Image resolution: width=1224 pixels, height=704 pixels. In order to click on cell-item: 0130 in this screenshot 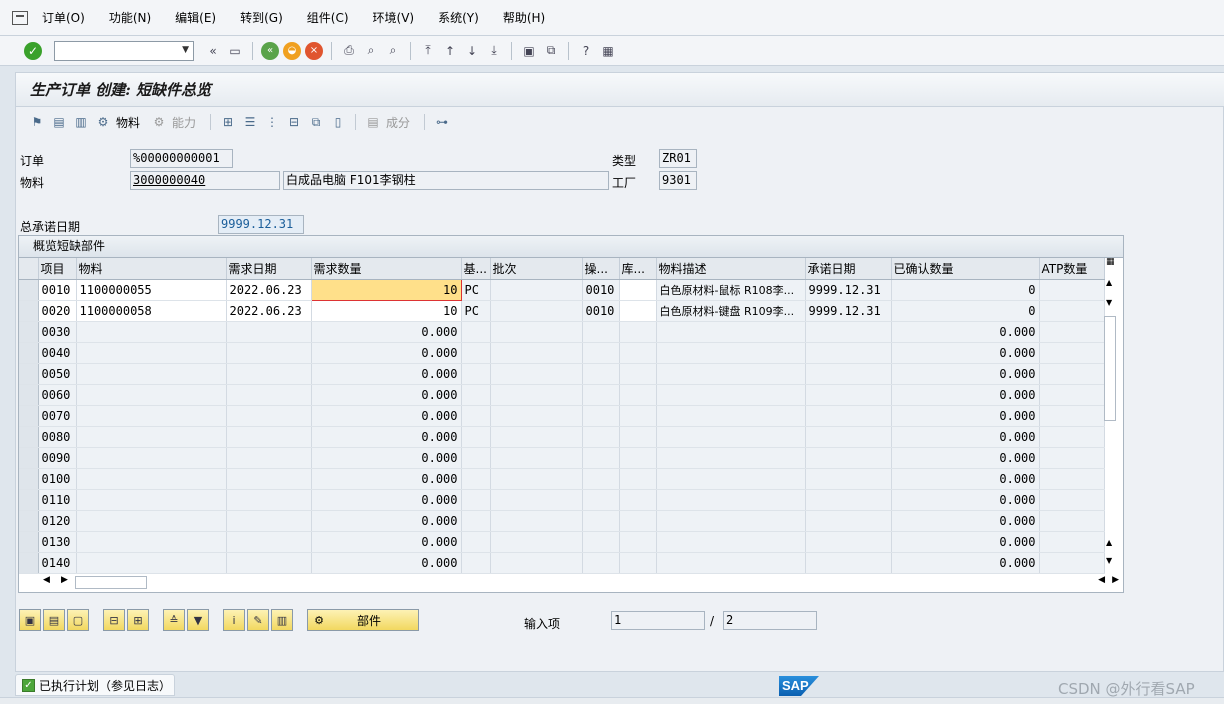, I will do `click(57, 542)`.